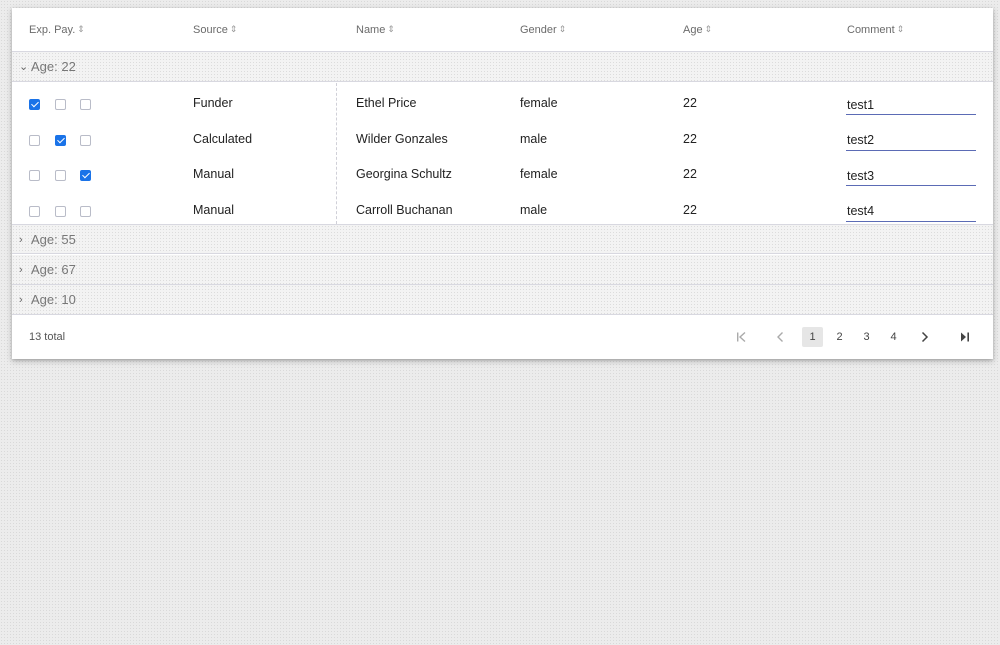  I want to click on page-button-4: 4, so click(893, 337).